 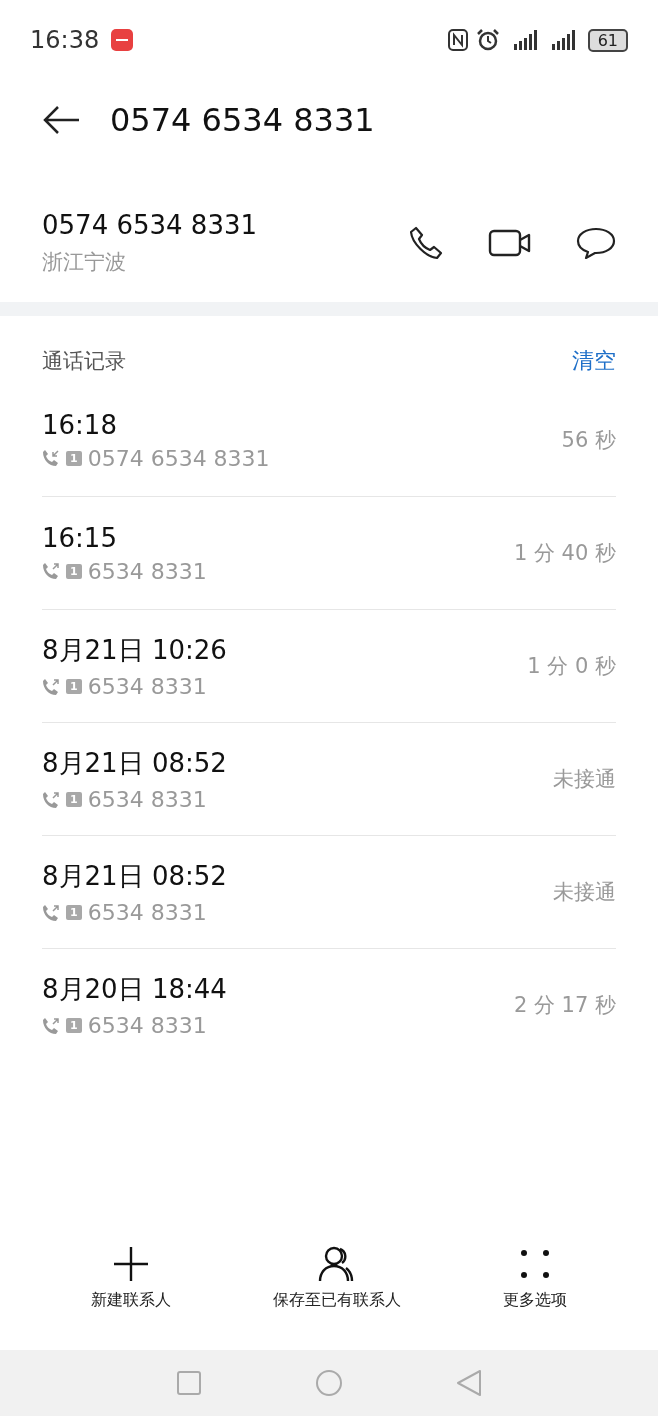 What do you see at coordinates (84, 262) in the screenshot?
I see `number-location: 浙江宁波` at bounding box center [84, 262].